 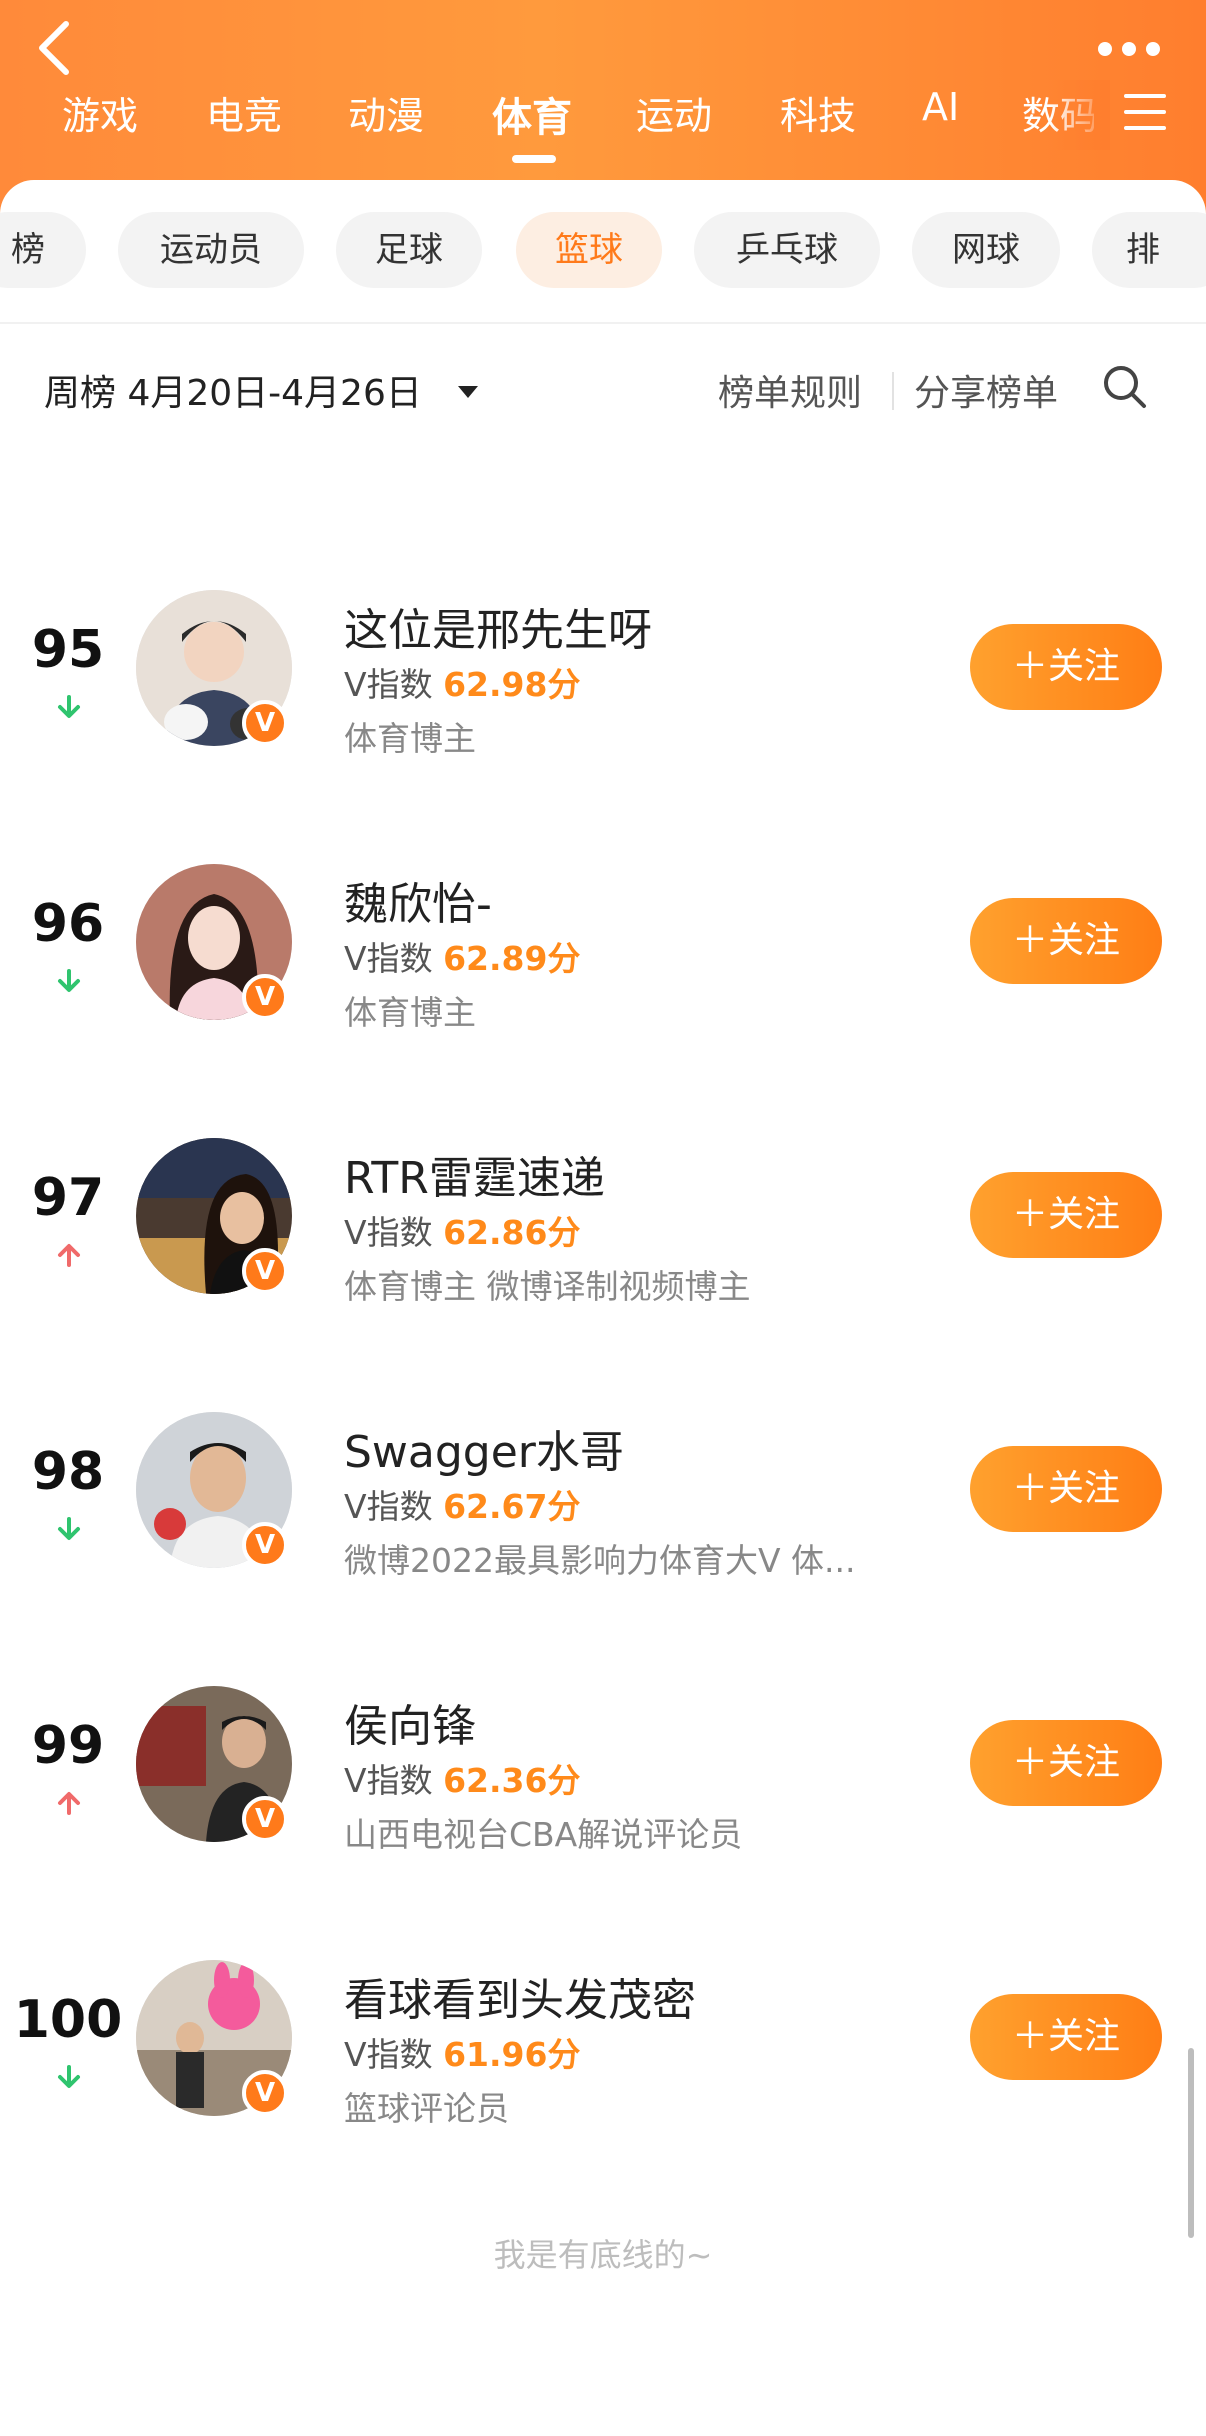 I want to click on sub-tab-football: 足球, so click(x=409, y=250).